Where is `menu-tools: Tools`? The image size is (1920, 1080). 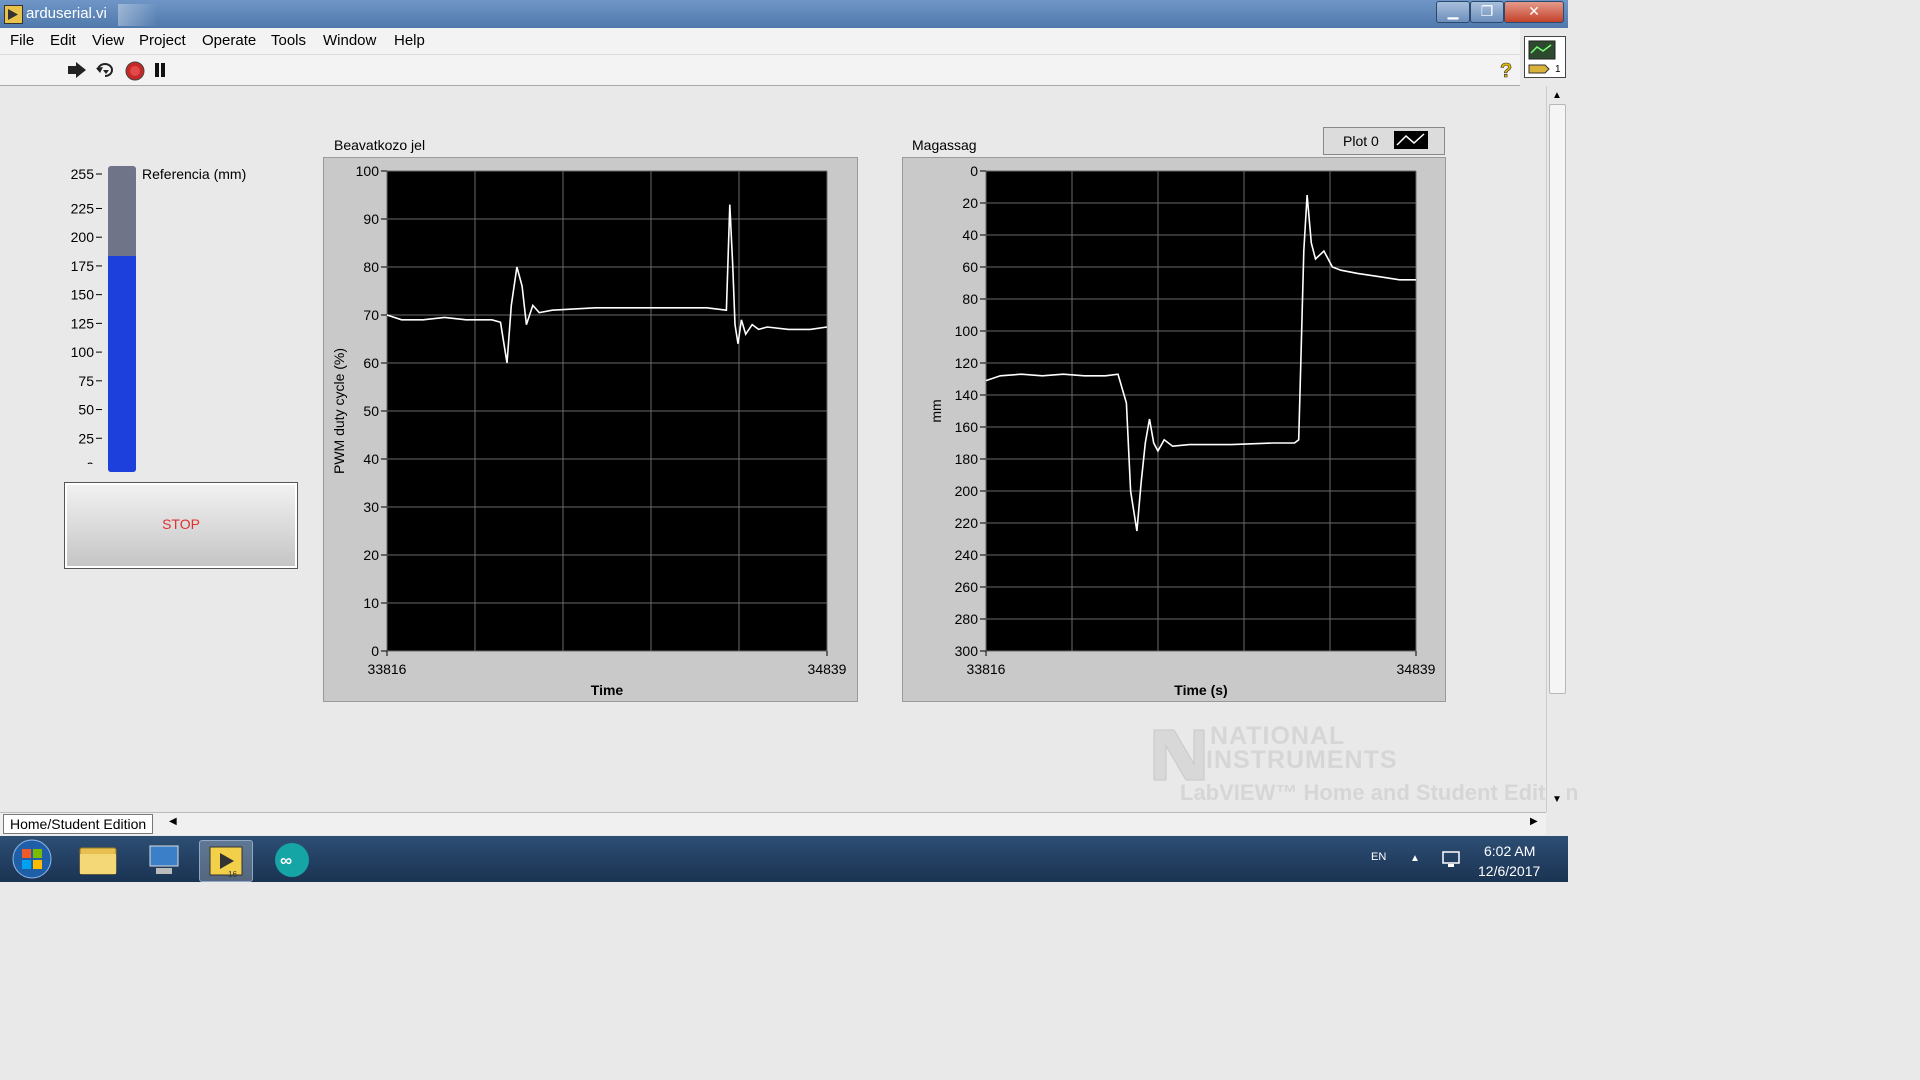 menu-tools: Tools is located at coordinates (288, 40).